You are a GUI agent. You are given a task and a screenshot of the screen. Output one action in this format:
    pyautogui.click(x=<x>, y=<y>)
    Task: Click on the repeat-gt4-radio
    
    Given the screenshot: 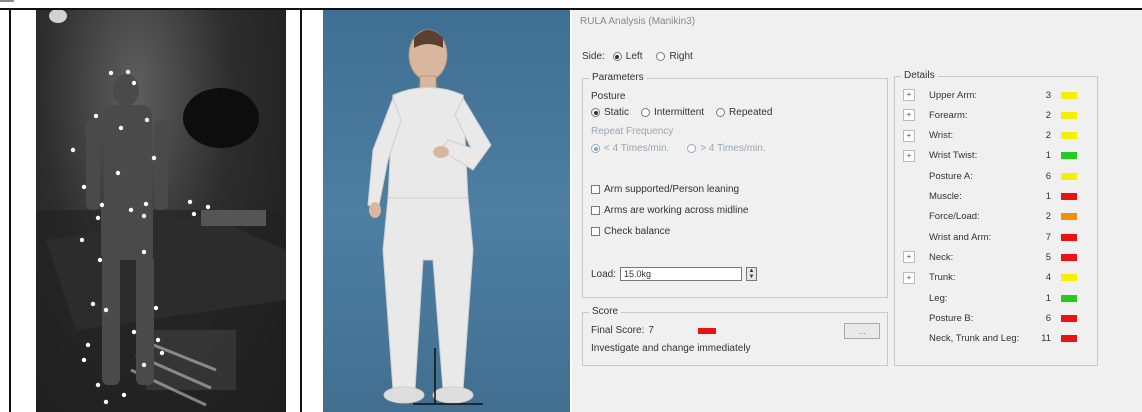 What is the action you would take?
    pyautogui.click(x=692, y=148)
    